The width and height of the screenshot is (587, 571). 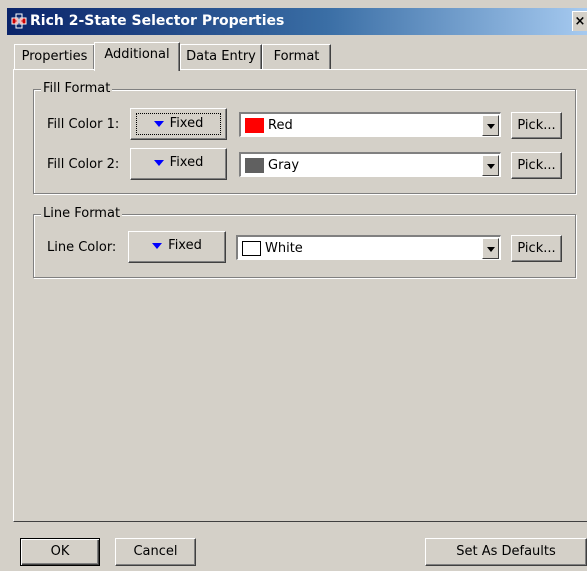 What do you see at coordinates (284, 248) in the screenshot?
I see `selected-color: White` at bounding box center [284, 248].